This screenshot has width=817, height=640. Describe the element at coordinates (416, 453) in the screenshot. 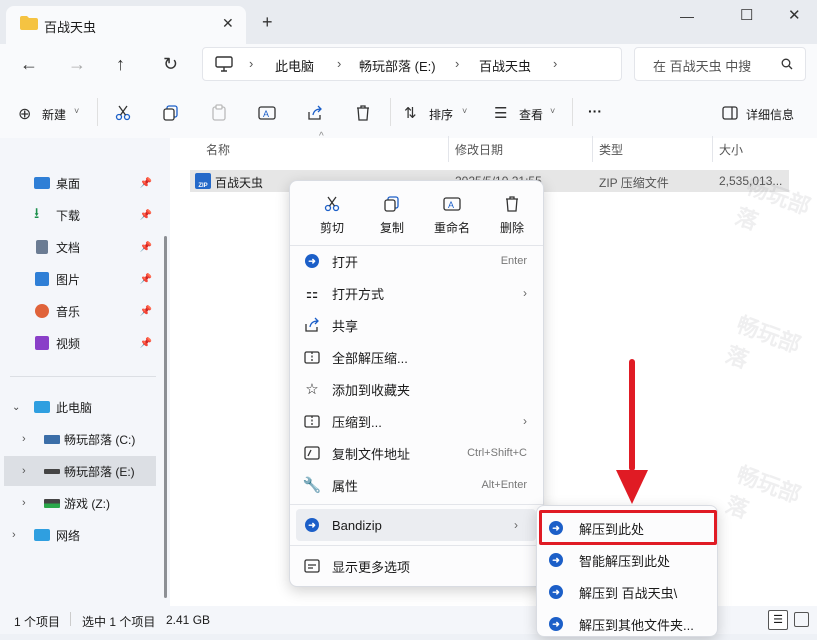

I see `menu-item-copy-path: 复制文件地址 Ctrl+Shift+C` at that location.